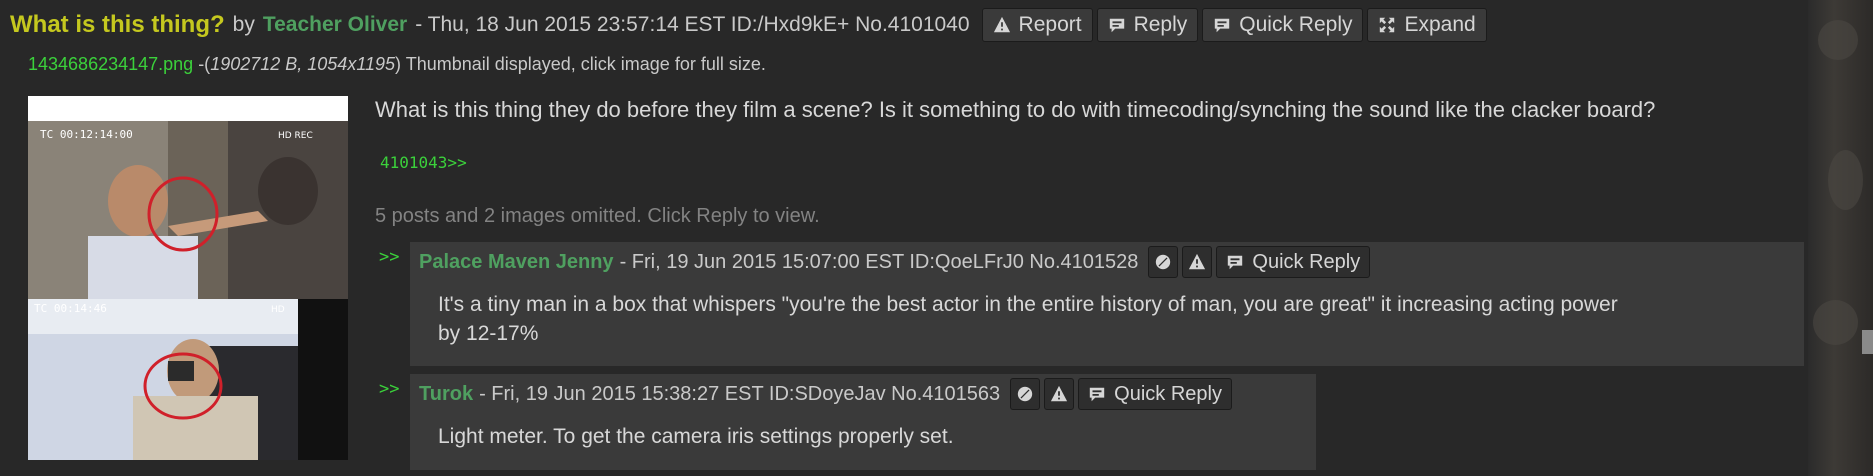 This screenshot has width=1873, height=476. I want to click on report-button: Report, so click(1037, 25).